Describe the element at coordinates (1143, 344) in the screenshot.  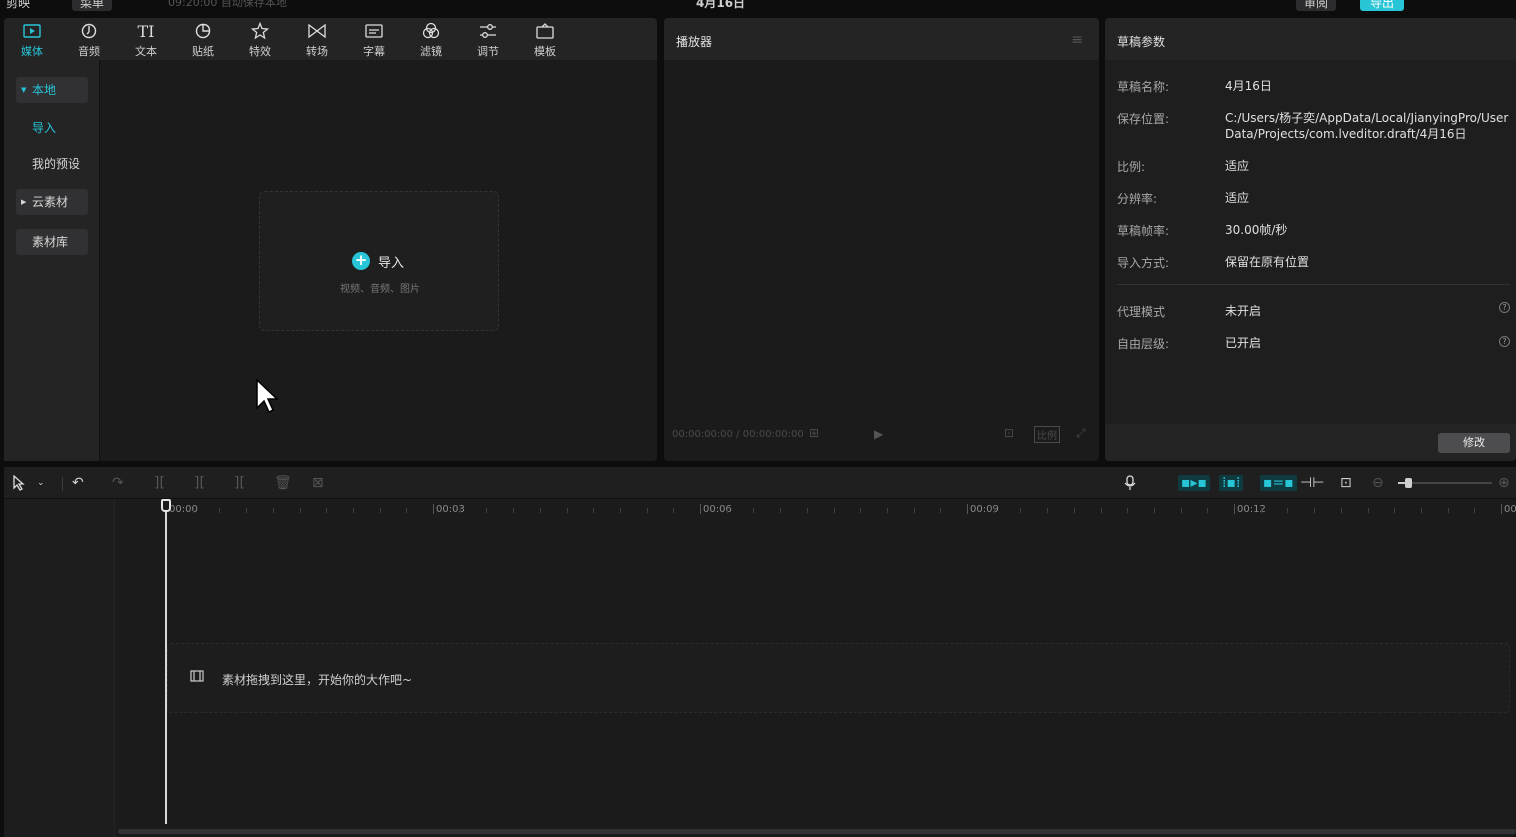
I see `free-layer-key: 自由层级:` at that location.